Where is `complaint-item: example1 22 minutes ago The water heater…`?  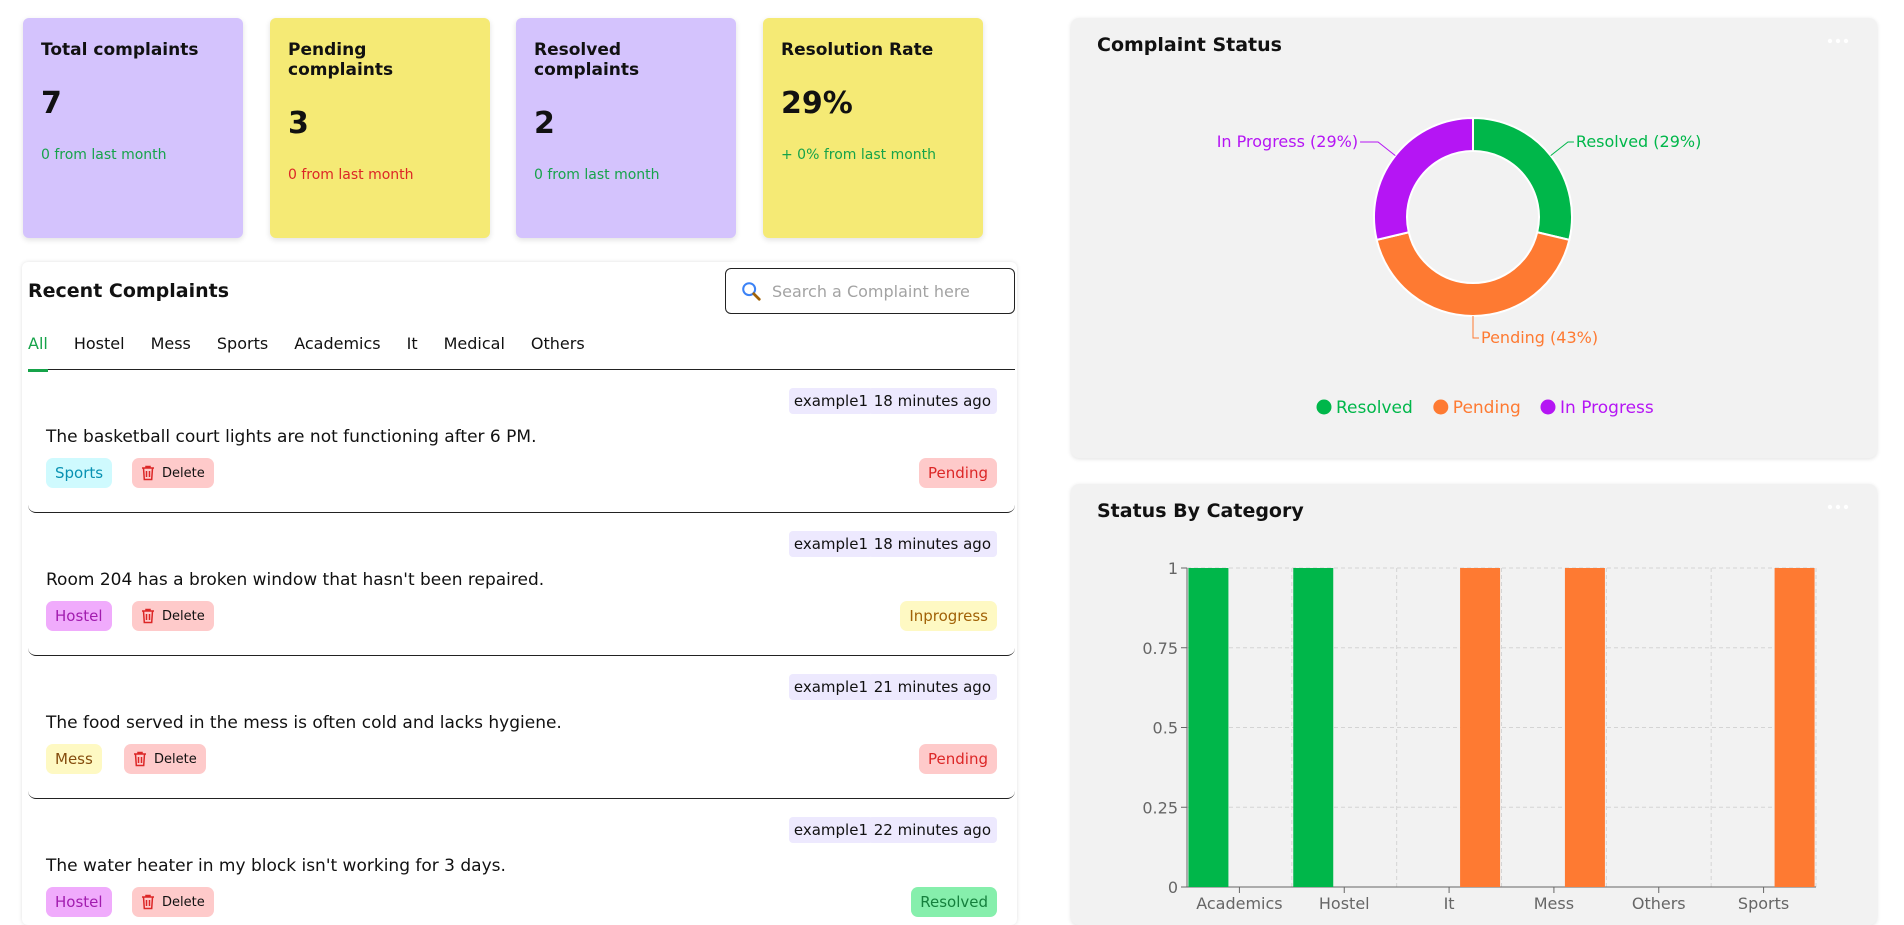 complaint-item: example1 22 minutes ago The water heater… is located at coordinates (521, 862).